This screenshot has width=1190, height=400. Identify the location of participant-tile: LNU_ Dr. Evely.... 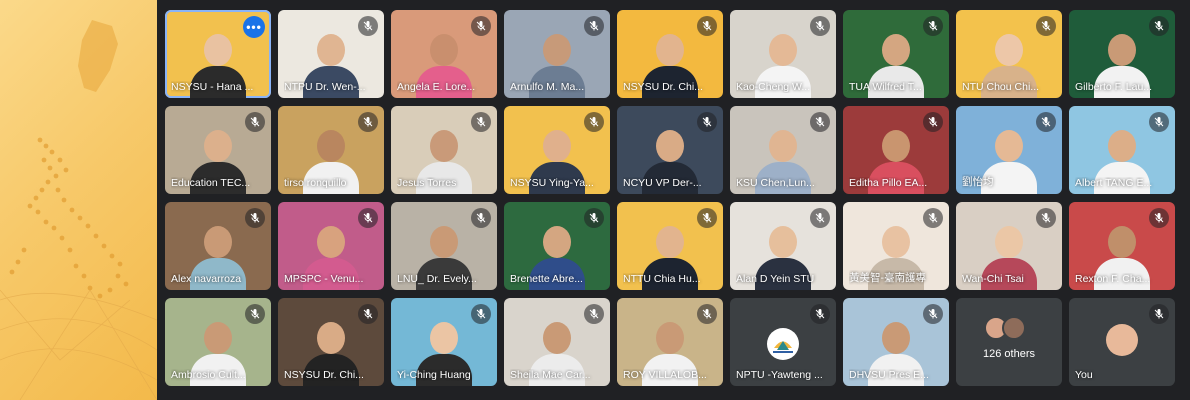
(444, 246).